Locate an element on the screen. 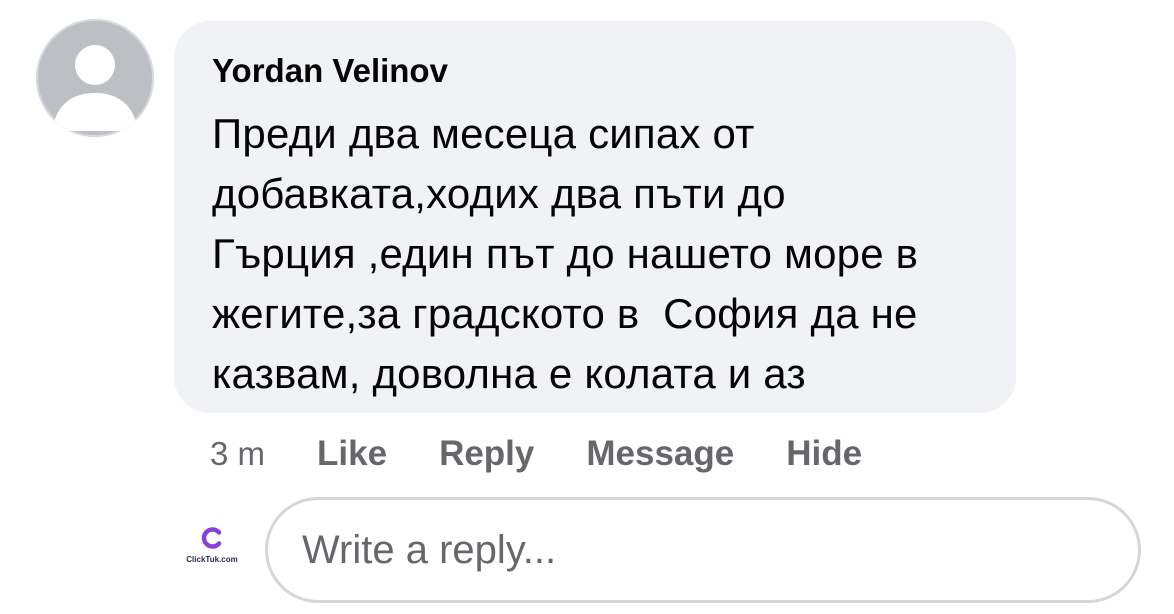  clicktuk-c-logo-icon is located at coordinates (211, 538).